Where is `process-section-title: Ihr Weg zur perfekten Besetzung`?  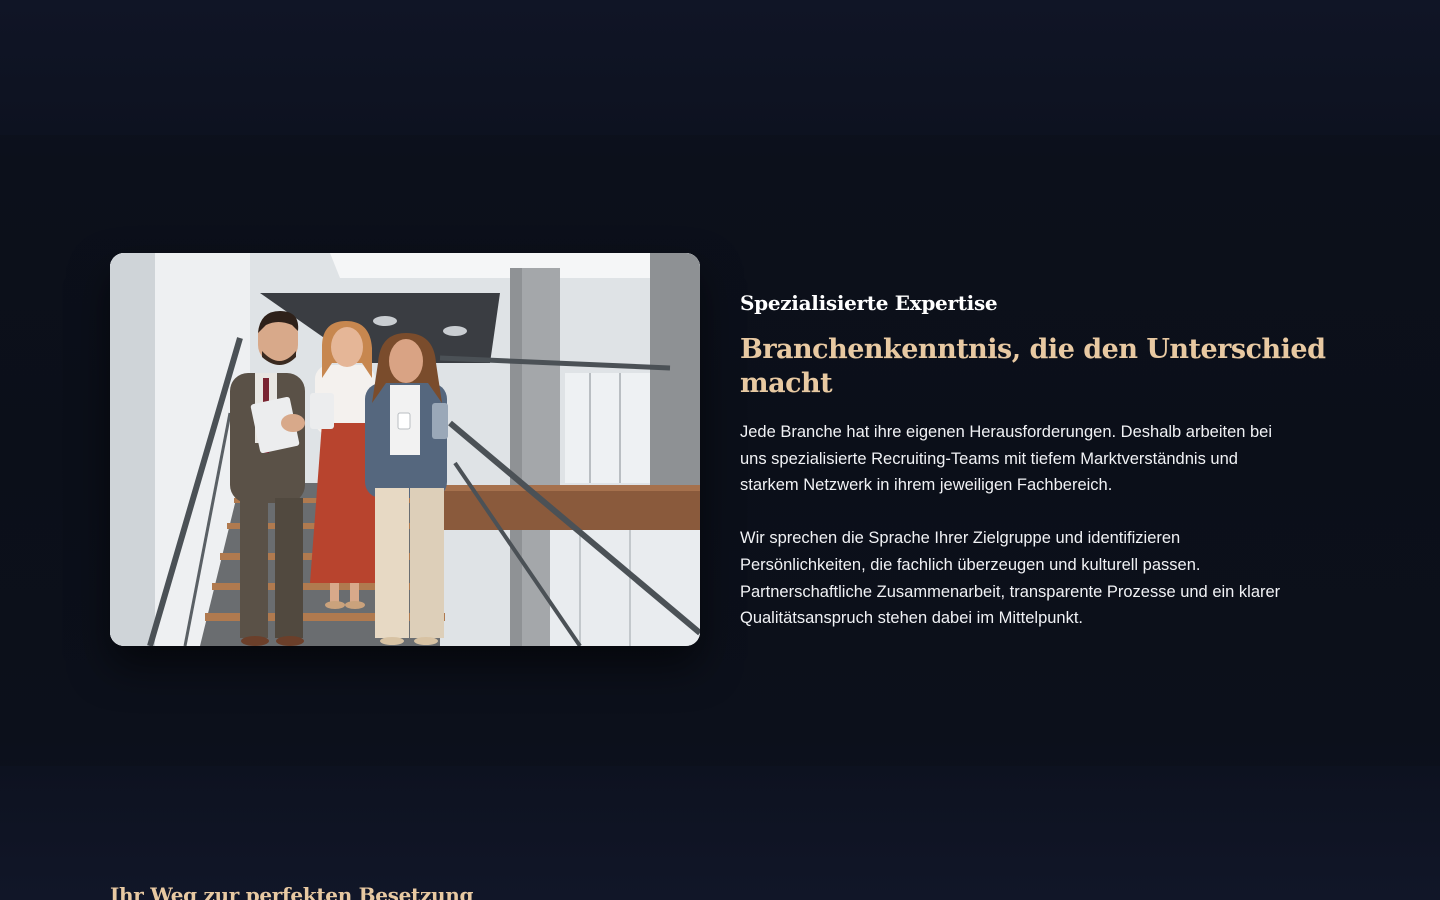 process-section-title: Ihr Weg zur perfekten Besetzung is located at coordinates (292, 891).